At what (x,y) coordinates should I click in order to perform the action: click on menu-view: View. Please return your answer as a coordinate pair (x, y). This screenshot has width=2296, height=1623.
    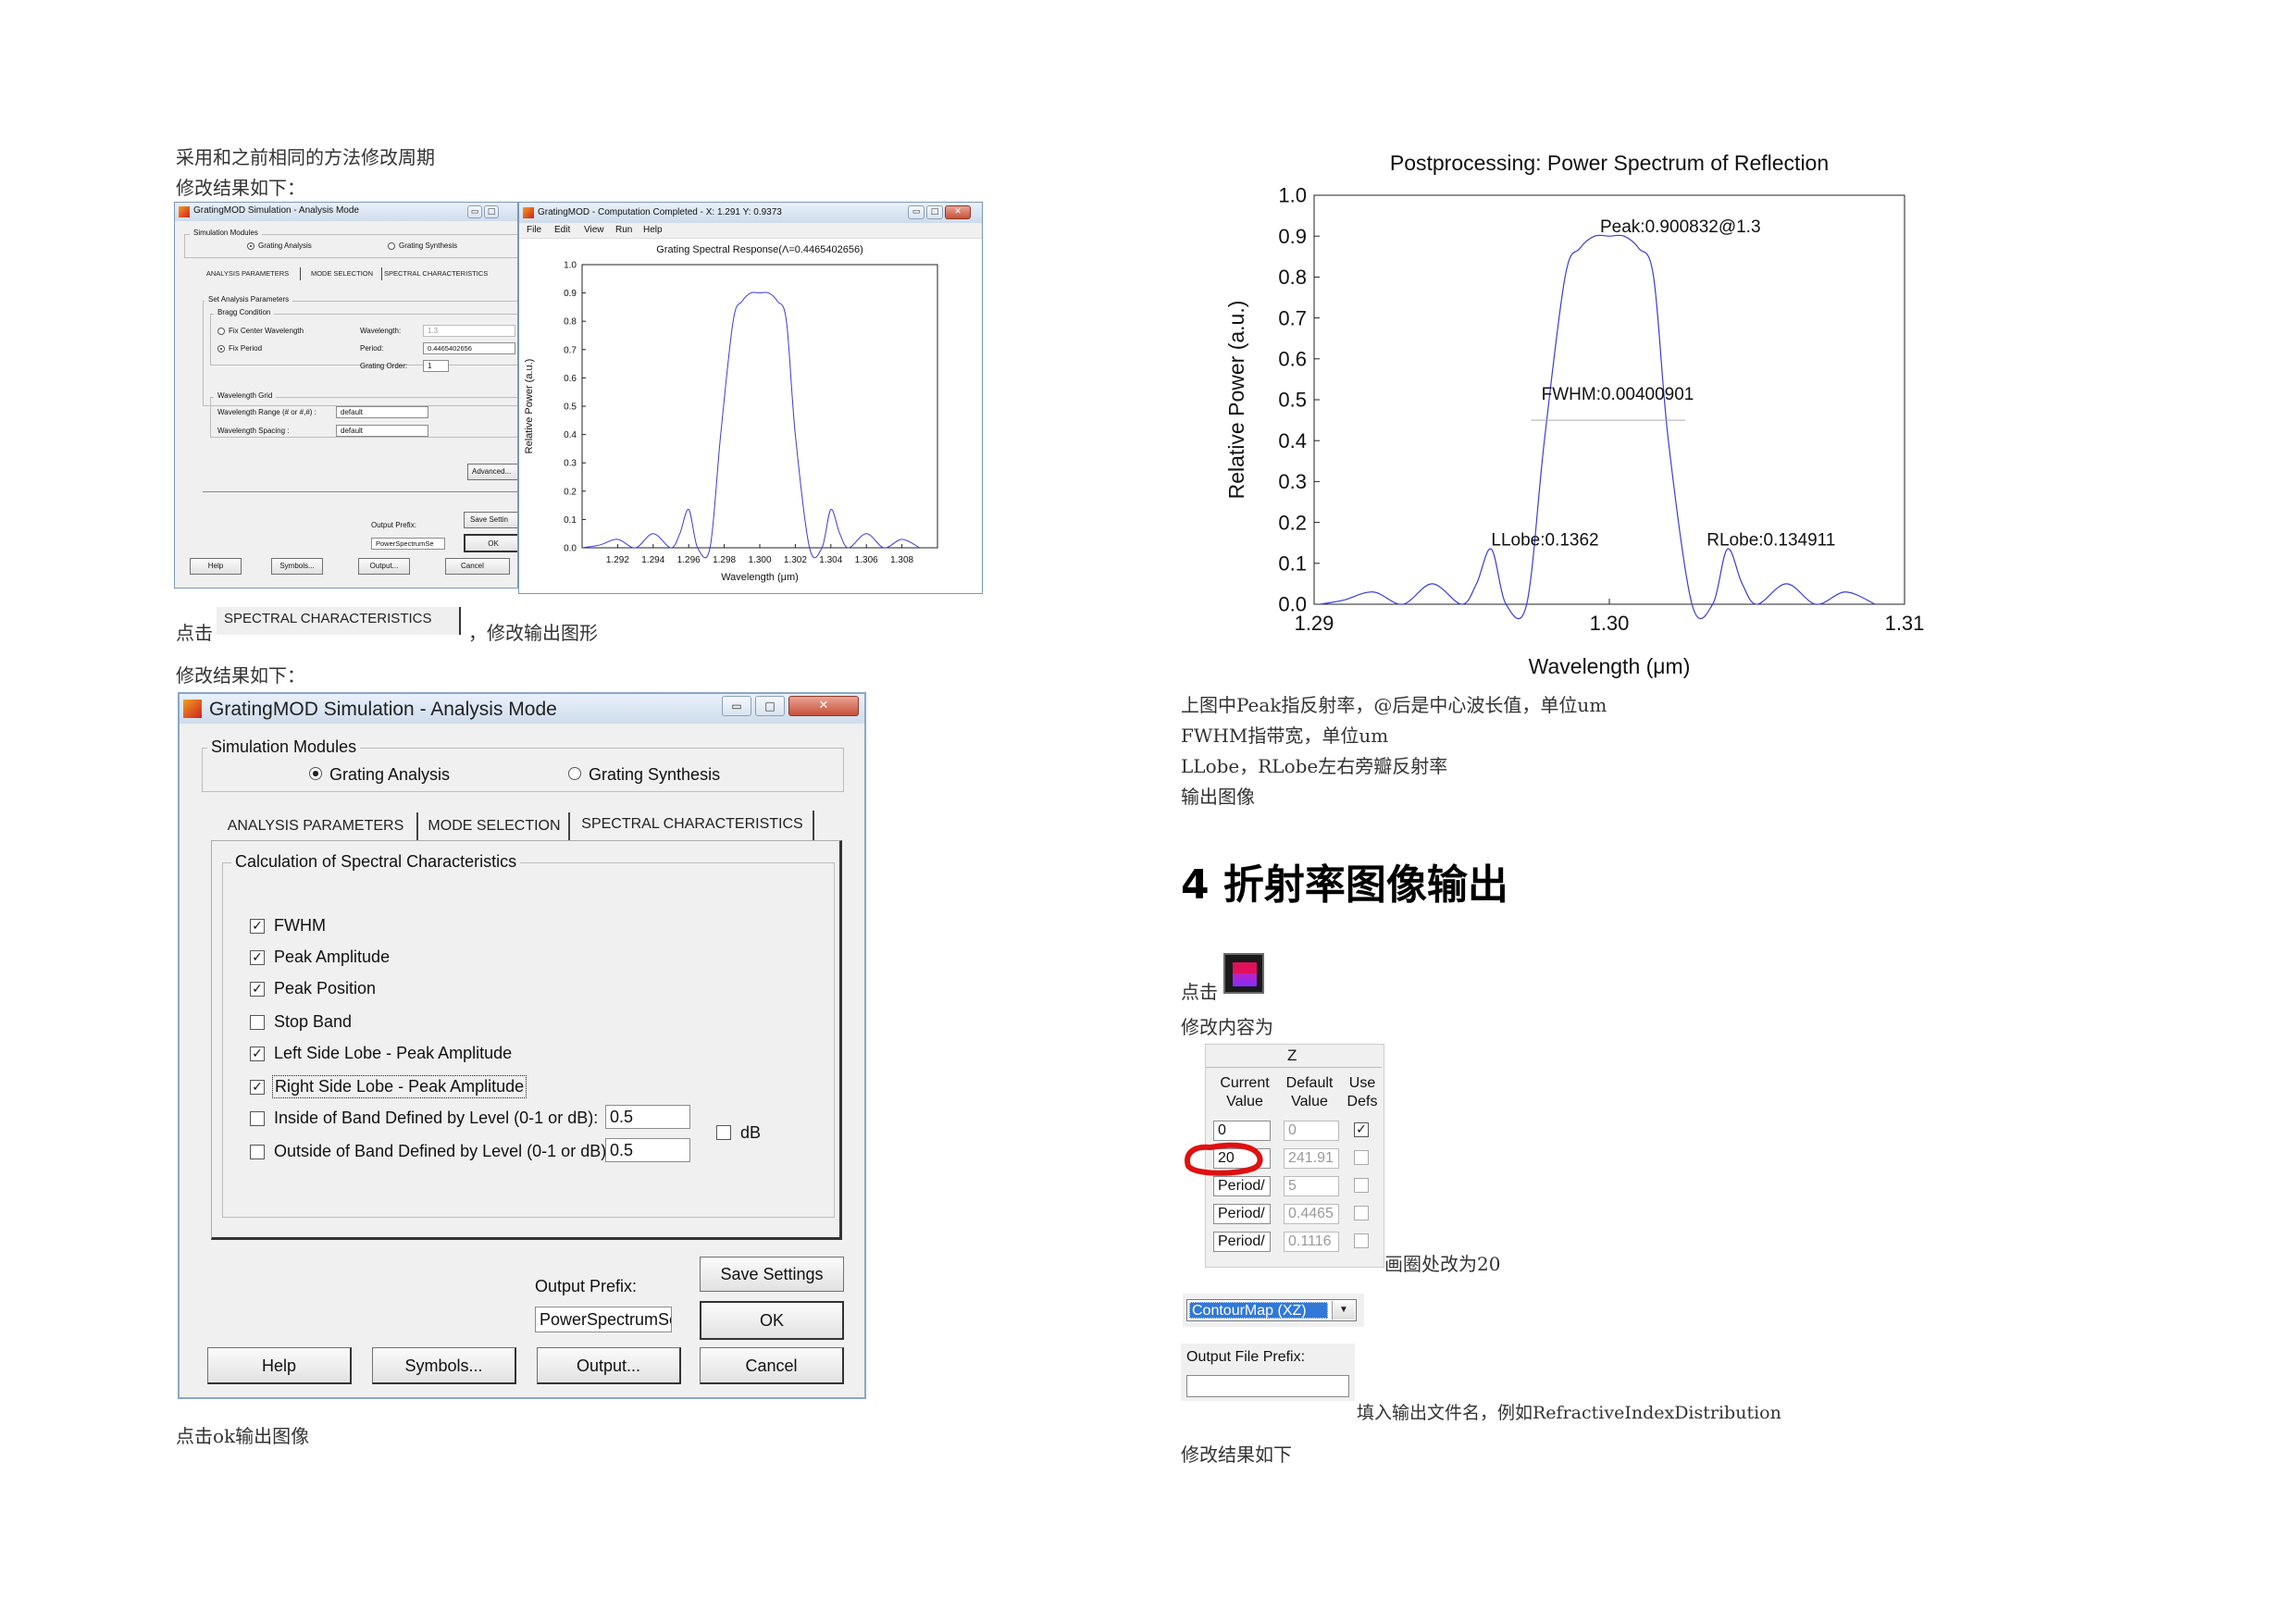
    Looking at the image, I should click on (594, 230).